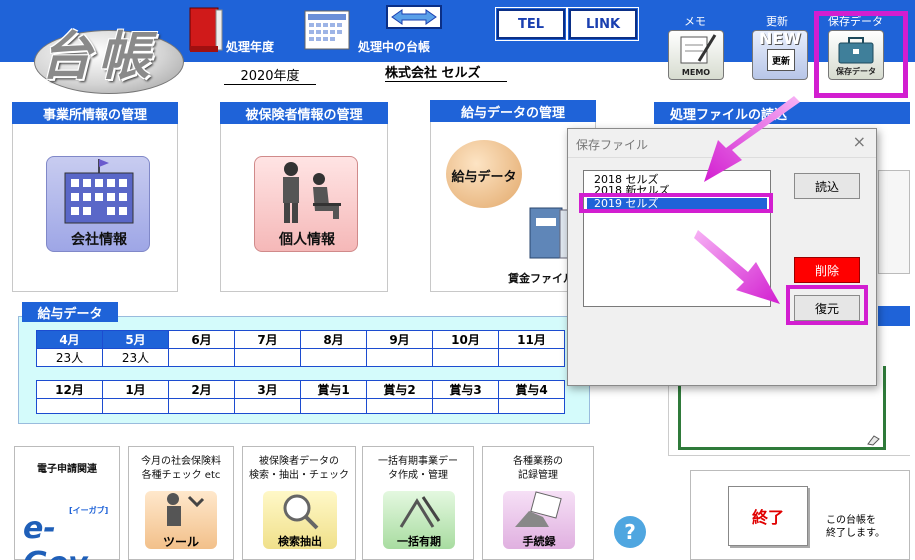  I want to click on year-value: 2020年度, so click(270, 75).